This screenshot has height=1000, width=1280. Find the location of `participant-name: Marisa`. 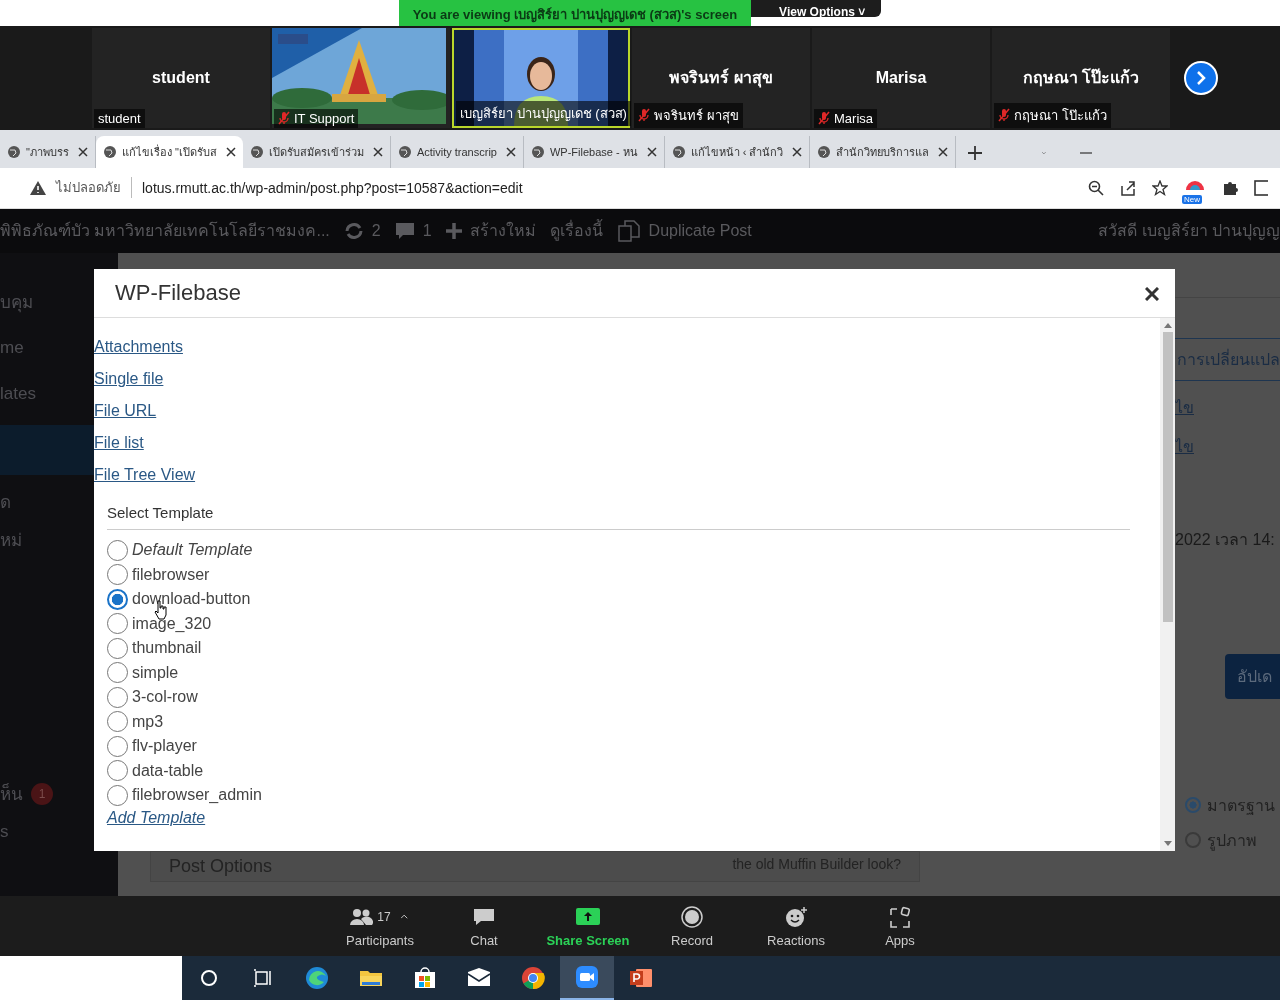

participant-name: Marisa is located at coordinates (901, 77).